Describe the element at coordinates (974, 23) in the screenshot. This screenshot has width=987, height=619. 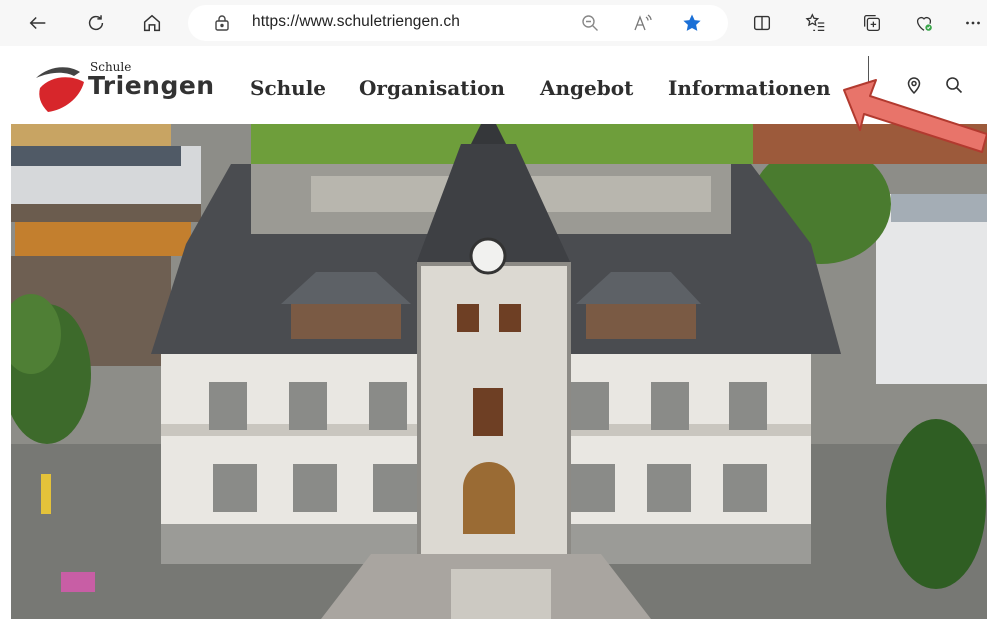
I see `more-icon` at that location.